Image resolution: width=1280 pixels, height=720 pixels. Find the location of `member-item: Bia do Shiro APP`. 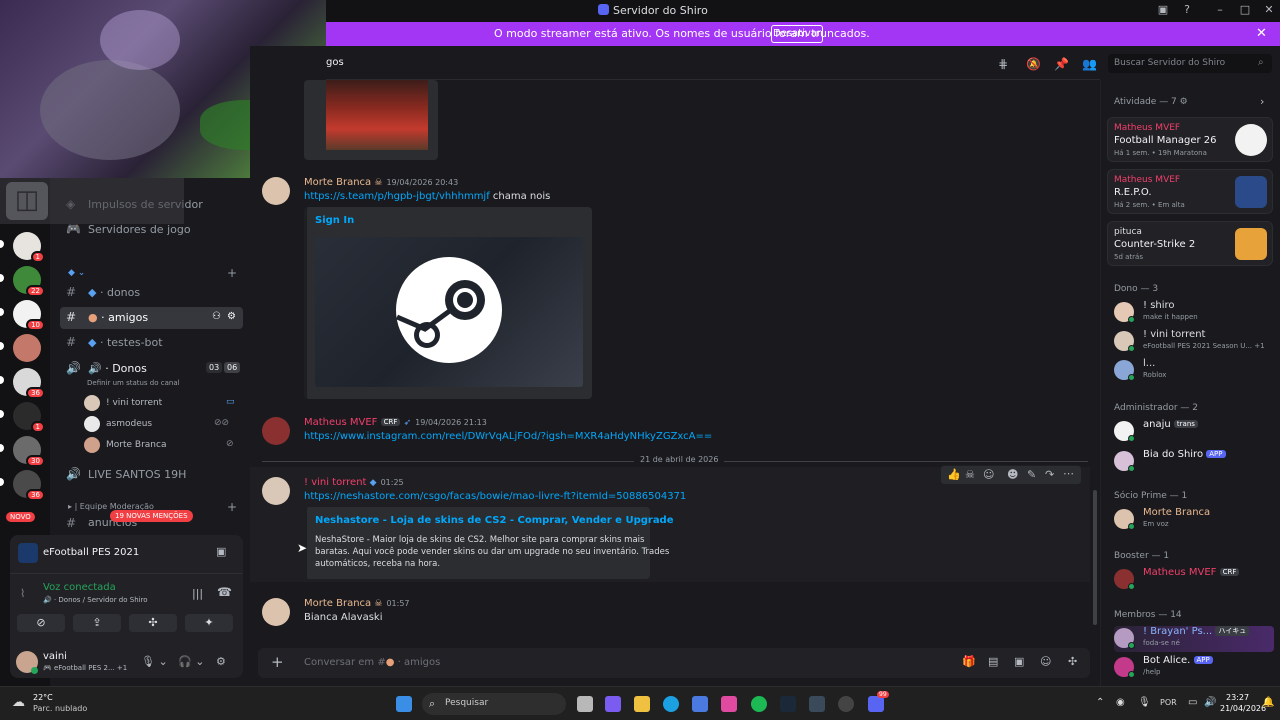

member-item: Bia do Shiro APP is located at coordinates (1194, 462).